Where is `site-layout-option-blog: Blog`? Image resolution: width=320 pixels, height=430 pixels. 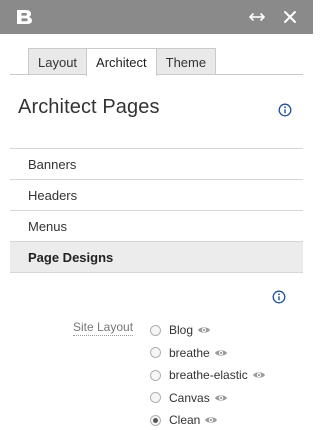
site-layout-option-blog: Blog is located at coordinates (208, 330).